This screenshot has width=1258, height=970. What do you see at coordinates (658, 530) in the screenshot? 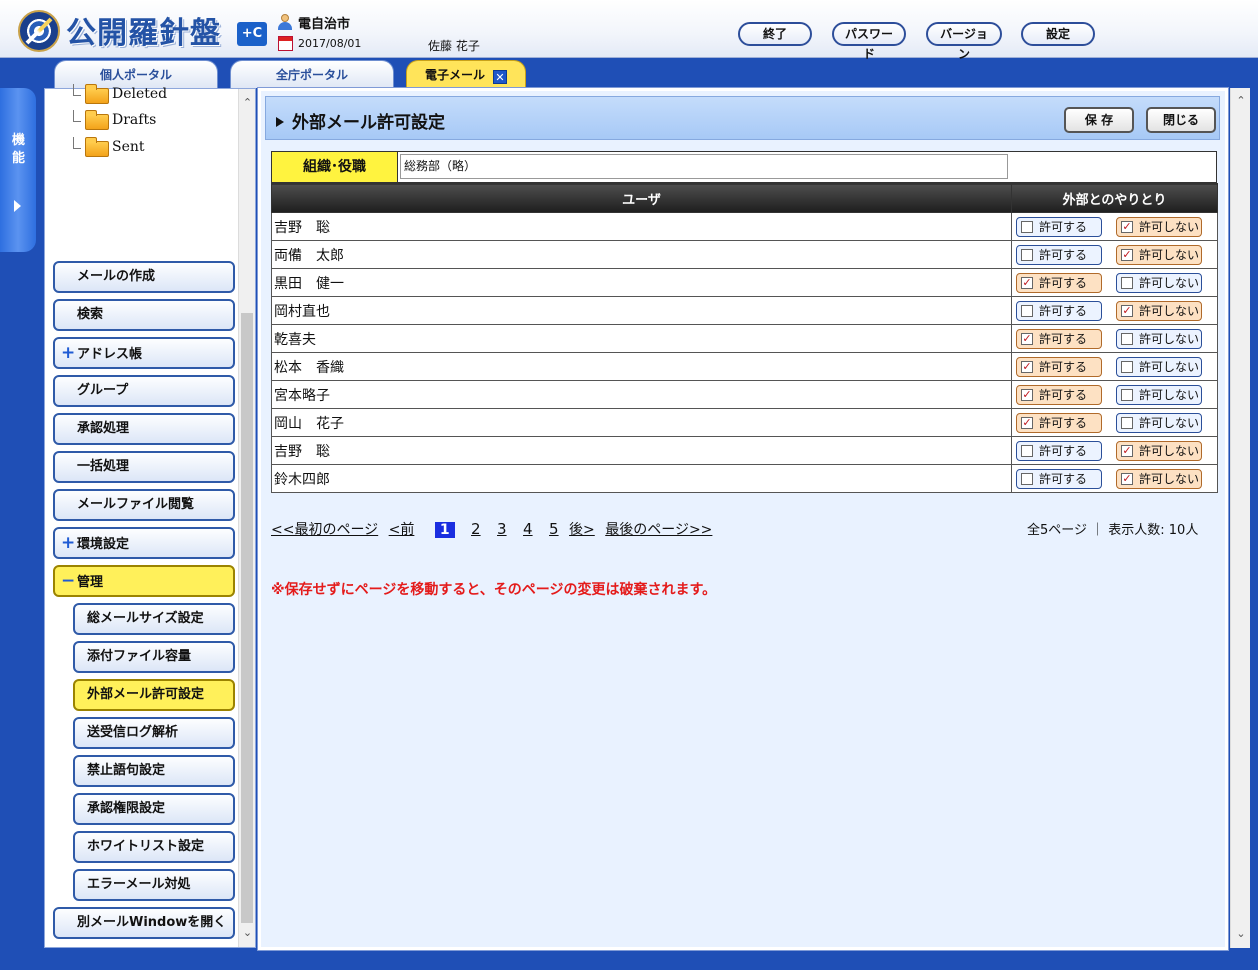
I see `last-page-link: 最後のページ>>` at bounding box center [658, 530].